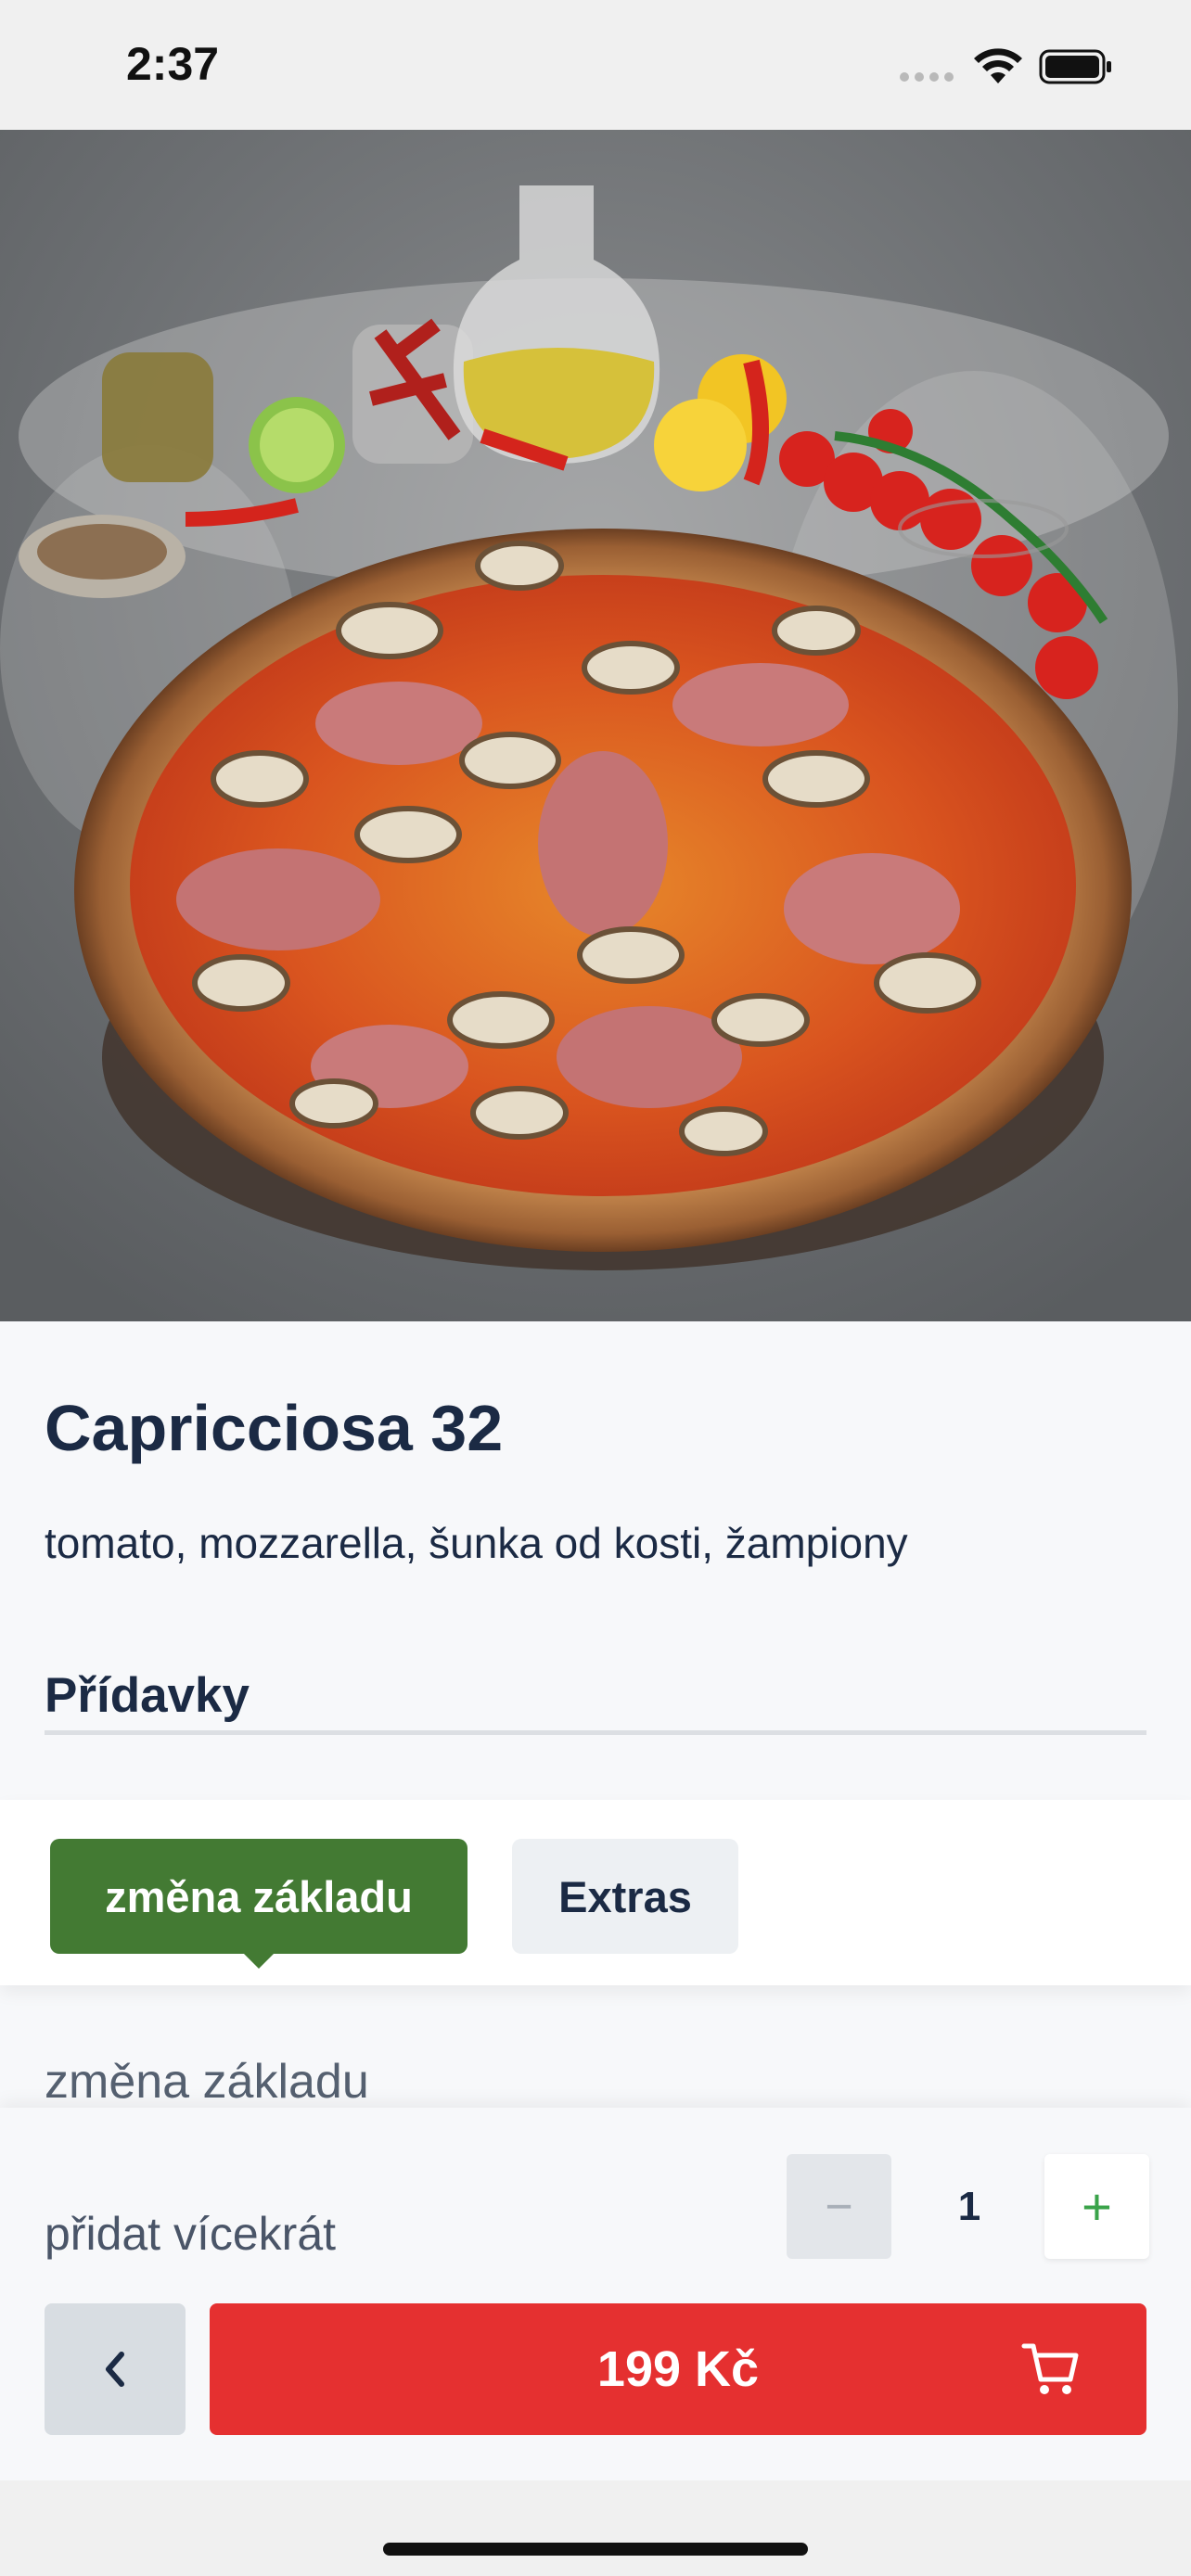  What do you see at coordinates (173, 64) in the screenshot?
I see `status-time: 2:37` at bounding box center [173, 64].